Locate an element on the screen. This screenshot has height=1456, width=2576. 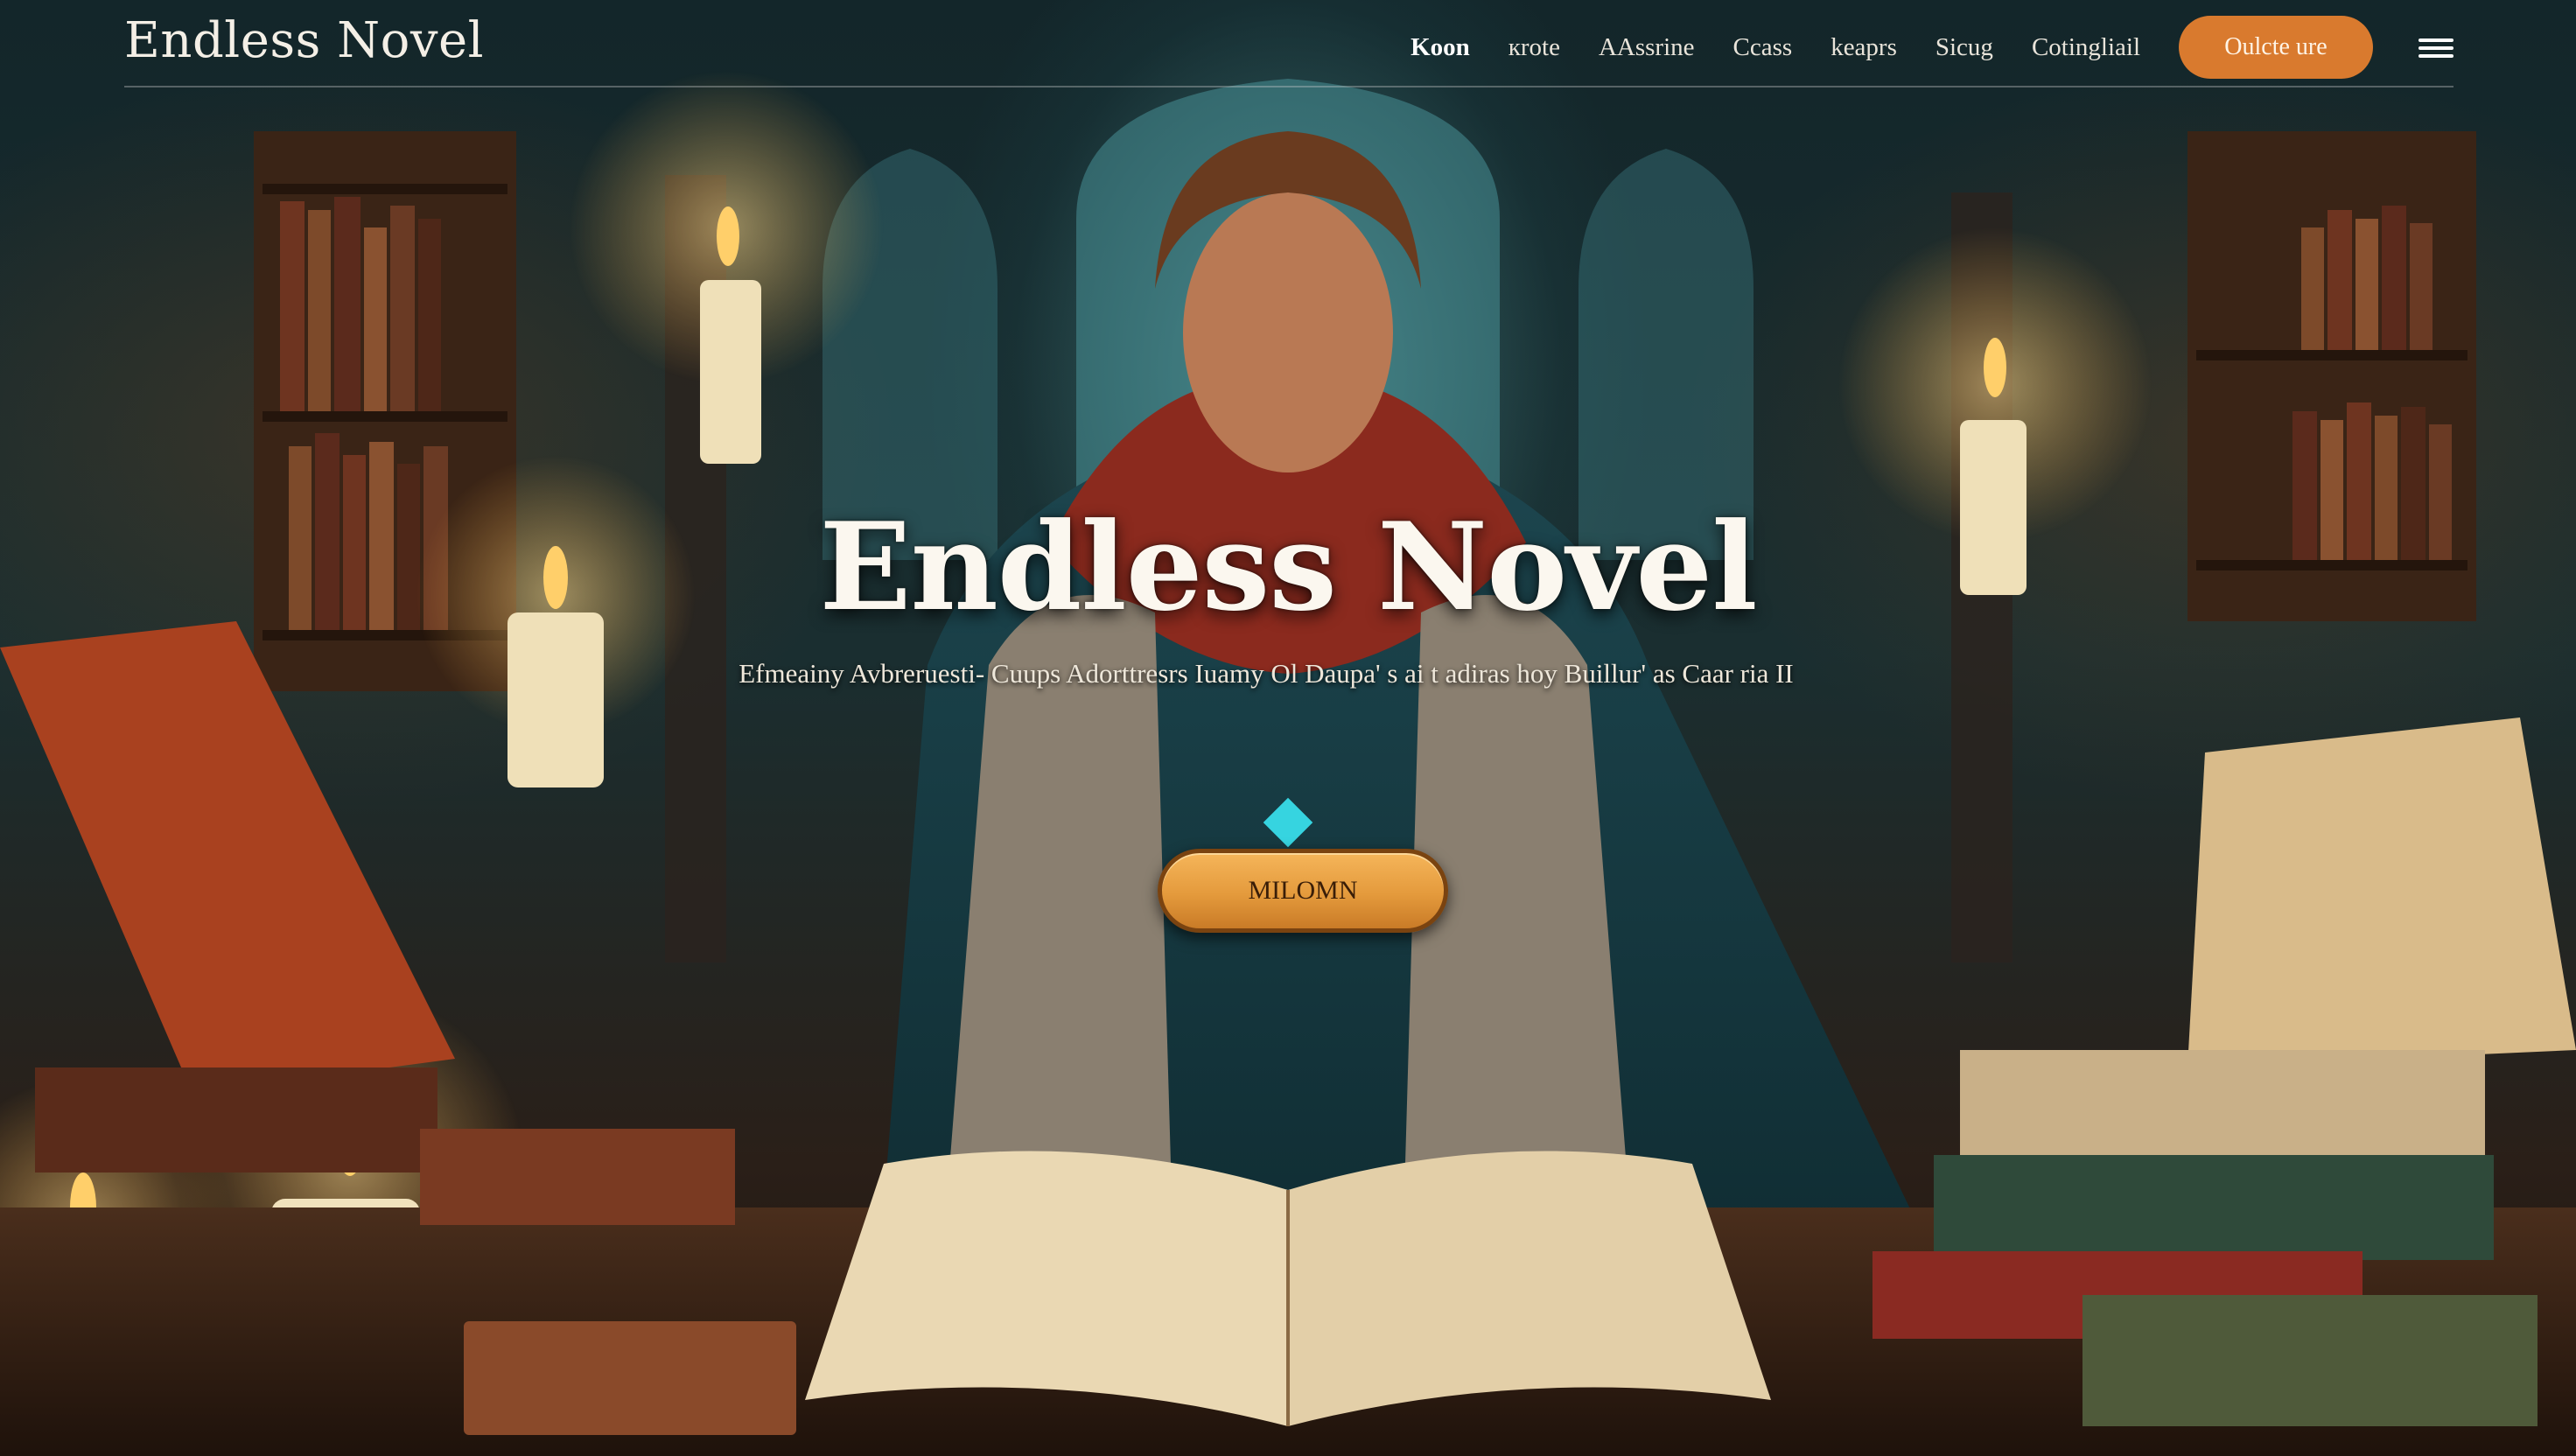
nav-item-sicug: Sicug is located at coordinates (1964, 47).